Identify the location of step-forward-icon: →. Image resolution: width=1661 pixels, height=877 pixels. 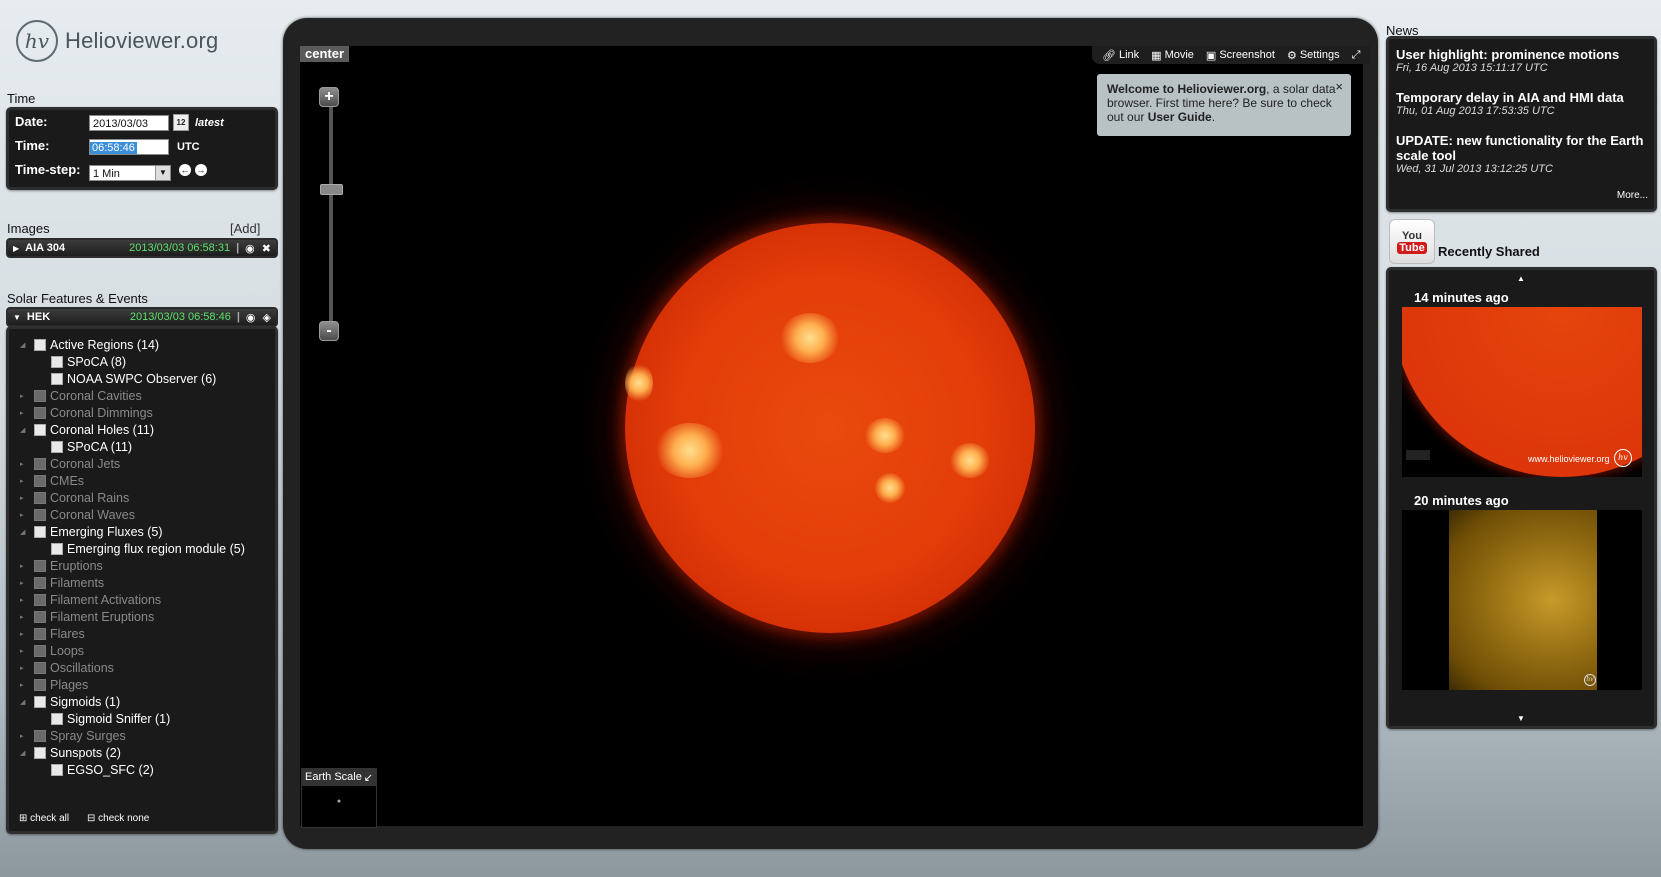
(201, 170).